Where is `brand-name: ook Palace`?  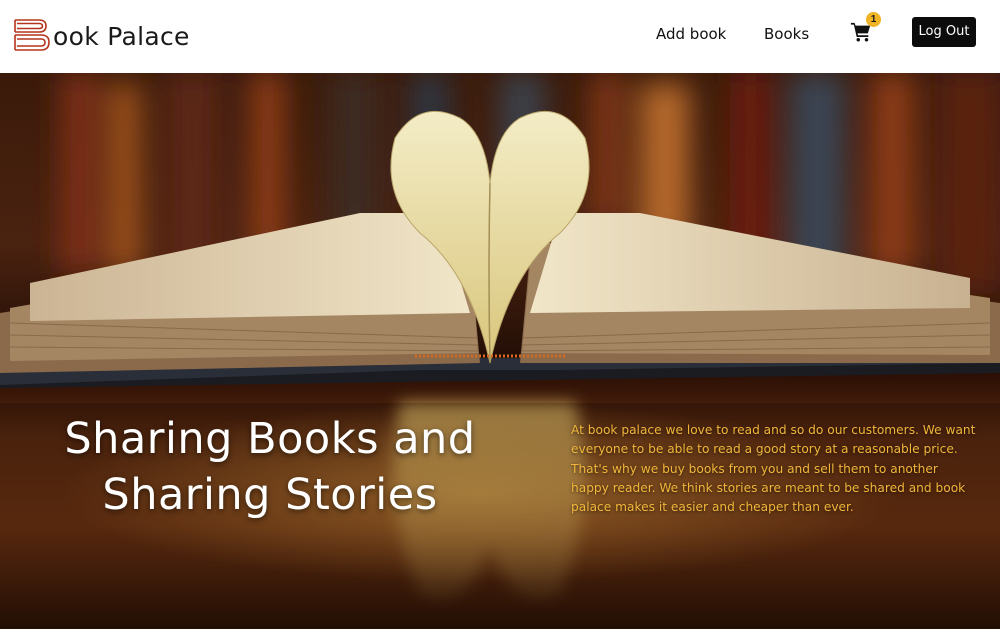
brand-name: ook Palace is located at coordinates (121, 36).